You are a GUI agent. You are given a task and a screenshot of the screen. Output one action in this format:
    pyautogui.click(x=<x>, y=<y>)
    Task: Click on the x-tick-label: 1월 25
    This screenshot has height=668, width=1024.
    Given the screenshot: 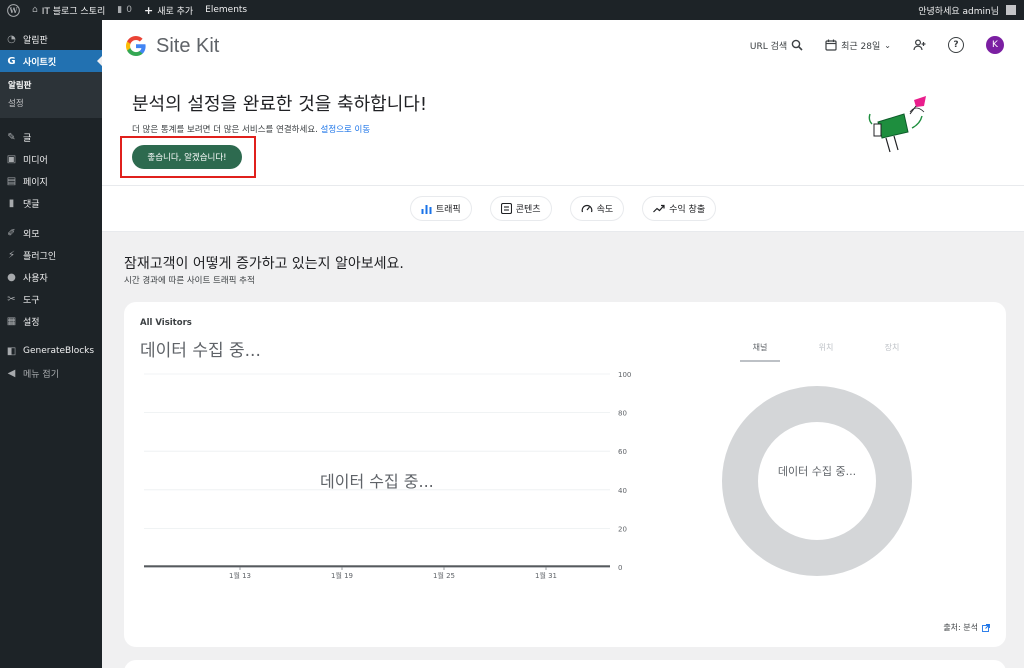 What is the action you would take?
    pyautogui.click(x=444, y=575)
    